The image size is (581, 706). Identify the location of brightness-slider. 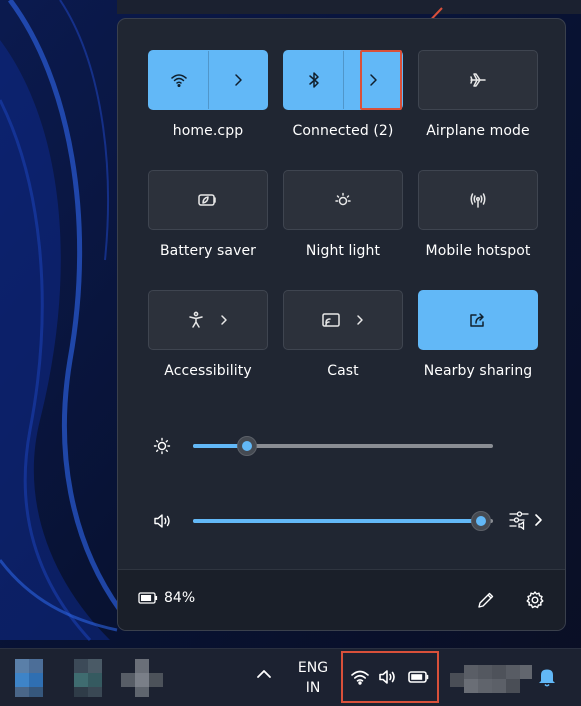
(343, 446).